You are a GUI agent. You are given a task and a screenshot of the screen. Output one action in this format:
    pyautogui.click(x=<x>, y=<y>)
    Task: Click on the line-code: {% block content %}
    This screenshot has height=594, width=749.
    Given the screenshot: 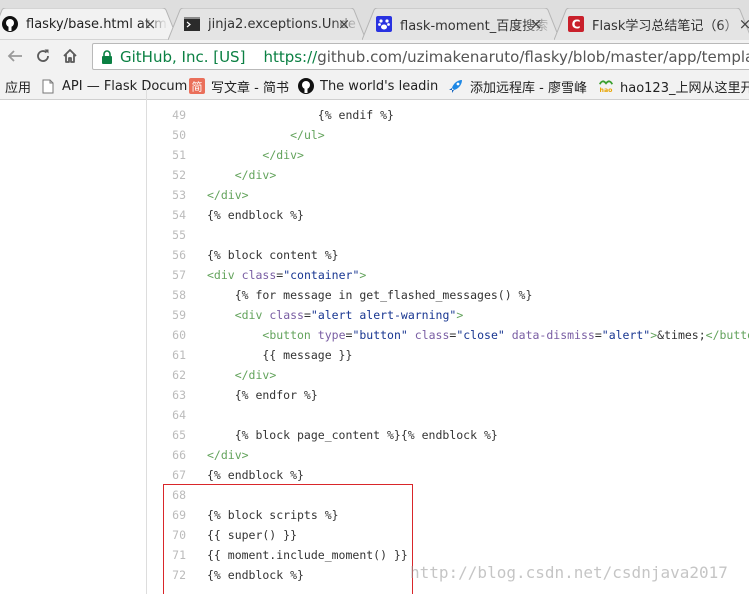 What is the action you would take?
    pyautogui.click(x=273, y=255)
    